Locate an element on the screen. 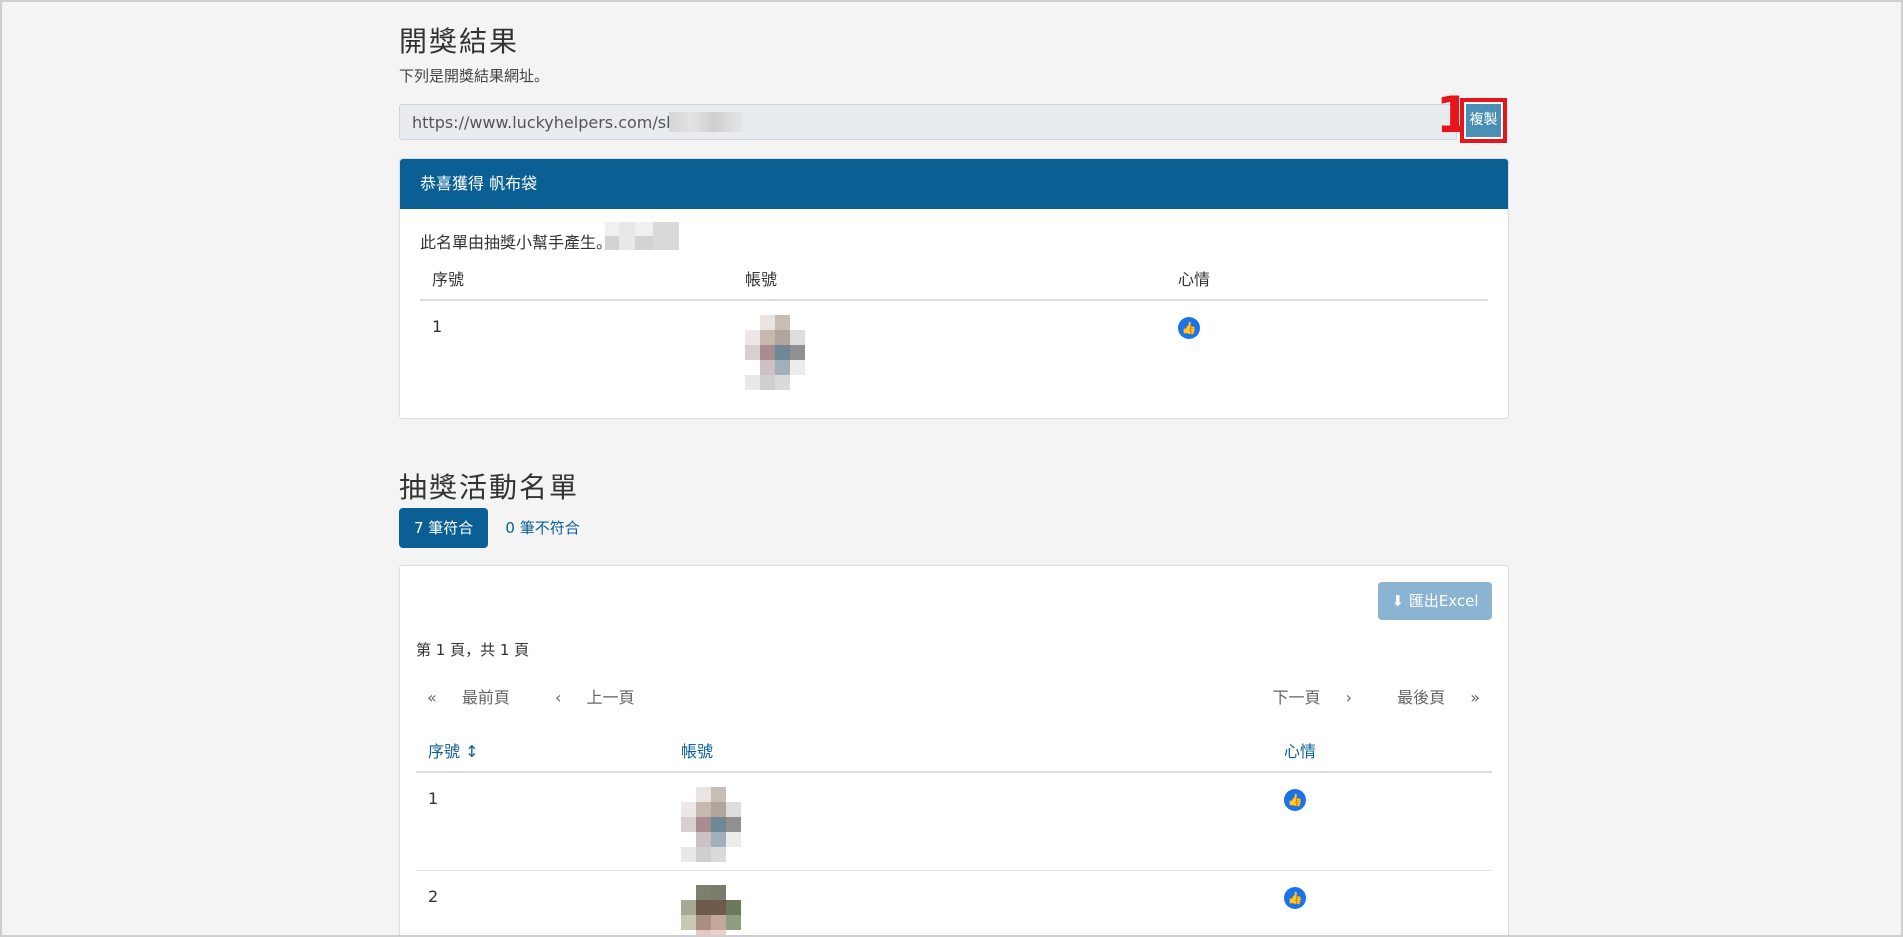 The width and height of the screenshot is (1903, 937). table-row: 2 👍 is located at coordinates (954, 902).